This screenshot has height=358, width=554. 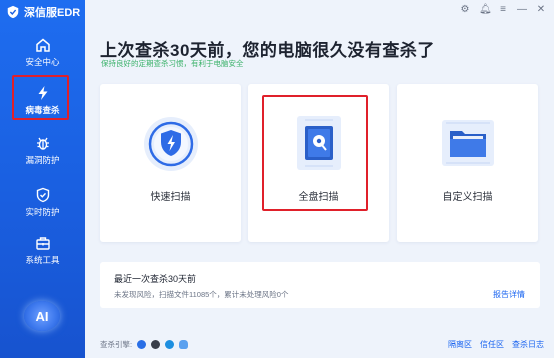 I want to click on footer-links: 隔离区 信任区 查杀日志, so click(x=496, y=344).